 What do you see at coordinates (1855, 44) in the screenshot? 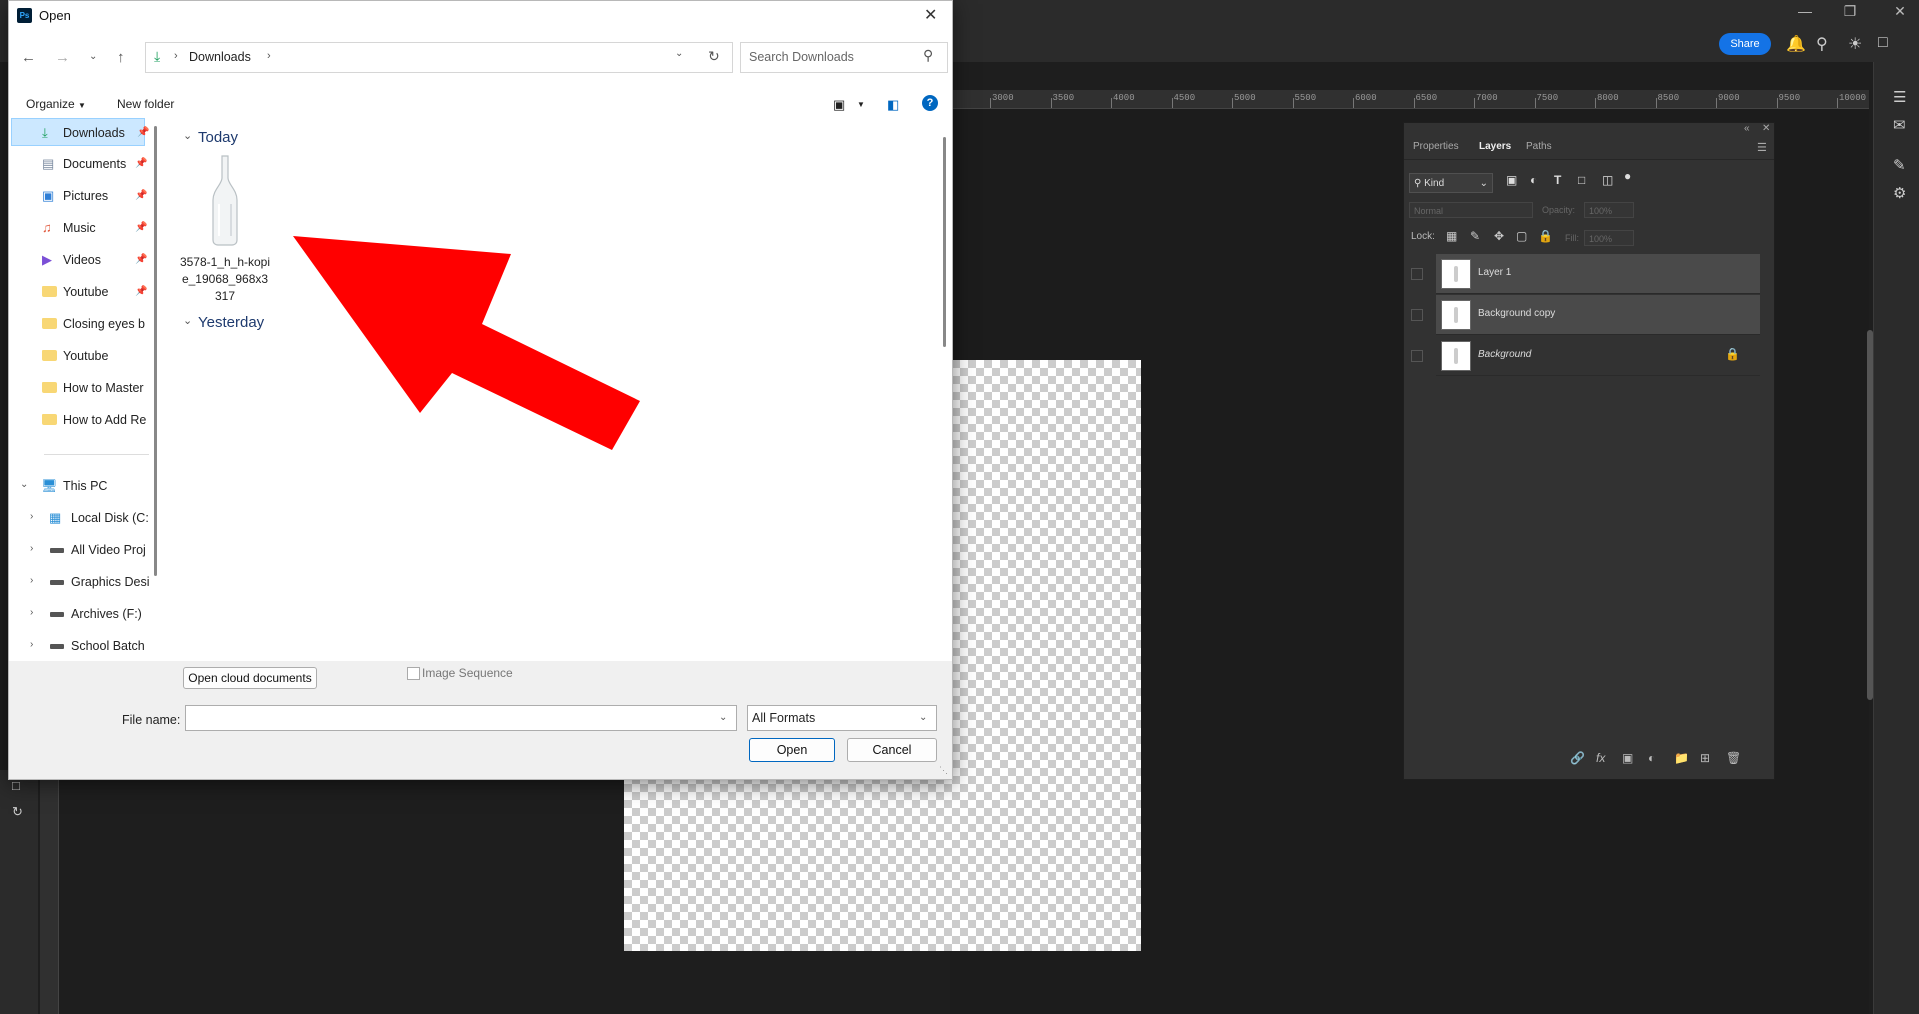
I see `lightbulb-icon: ☀` at bounding box center [1855, 44].